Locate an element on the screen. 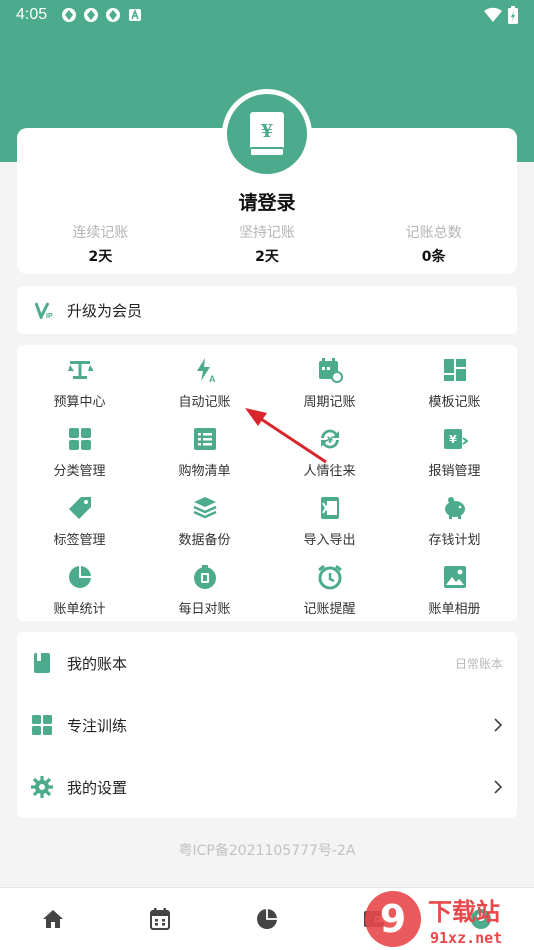  site-watermark: 9 下载站 91xz.net is located at coordinates (433, 919).